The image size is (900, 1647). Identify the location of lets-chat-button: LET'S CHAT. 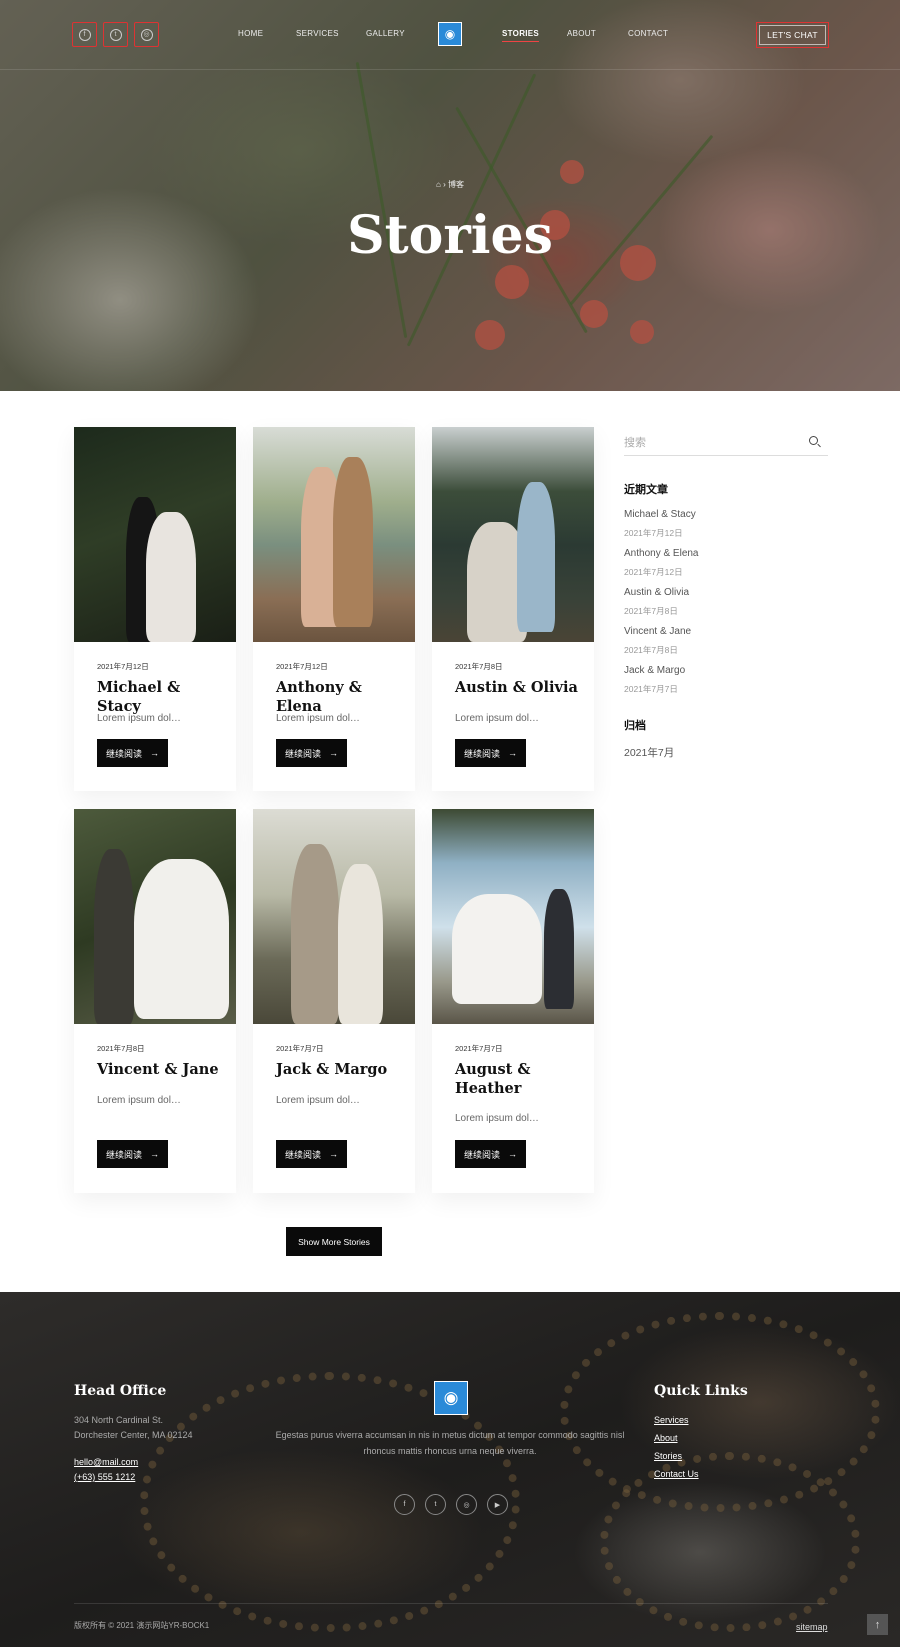
(792, 35).